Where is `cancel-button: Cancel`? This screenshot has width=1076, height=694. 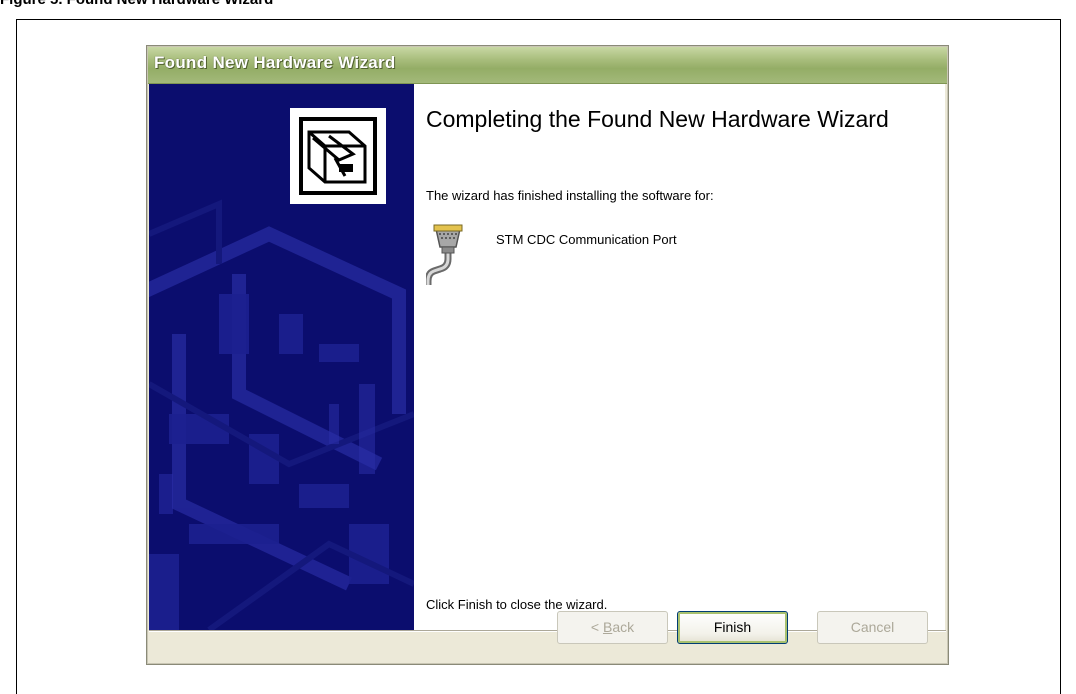 cancel-button: Cancel is located at coordinates (872, 627).